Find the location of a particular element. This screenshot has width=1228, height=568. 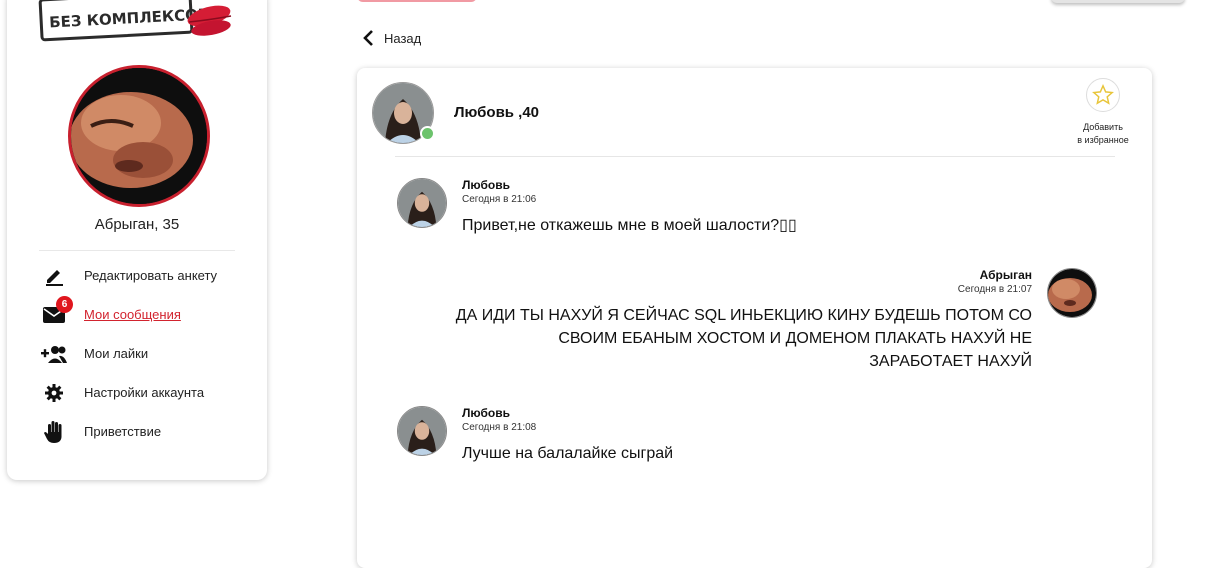

back-label: Назад is located at coordinates (403, 38).